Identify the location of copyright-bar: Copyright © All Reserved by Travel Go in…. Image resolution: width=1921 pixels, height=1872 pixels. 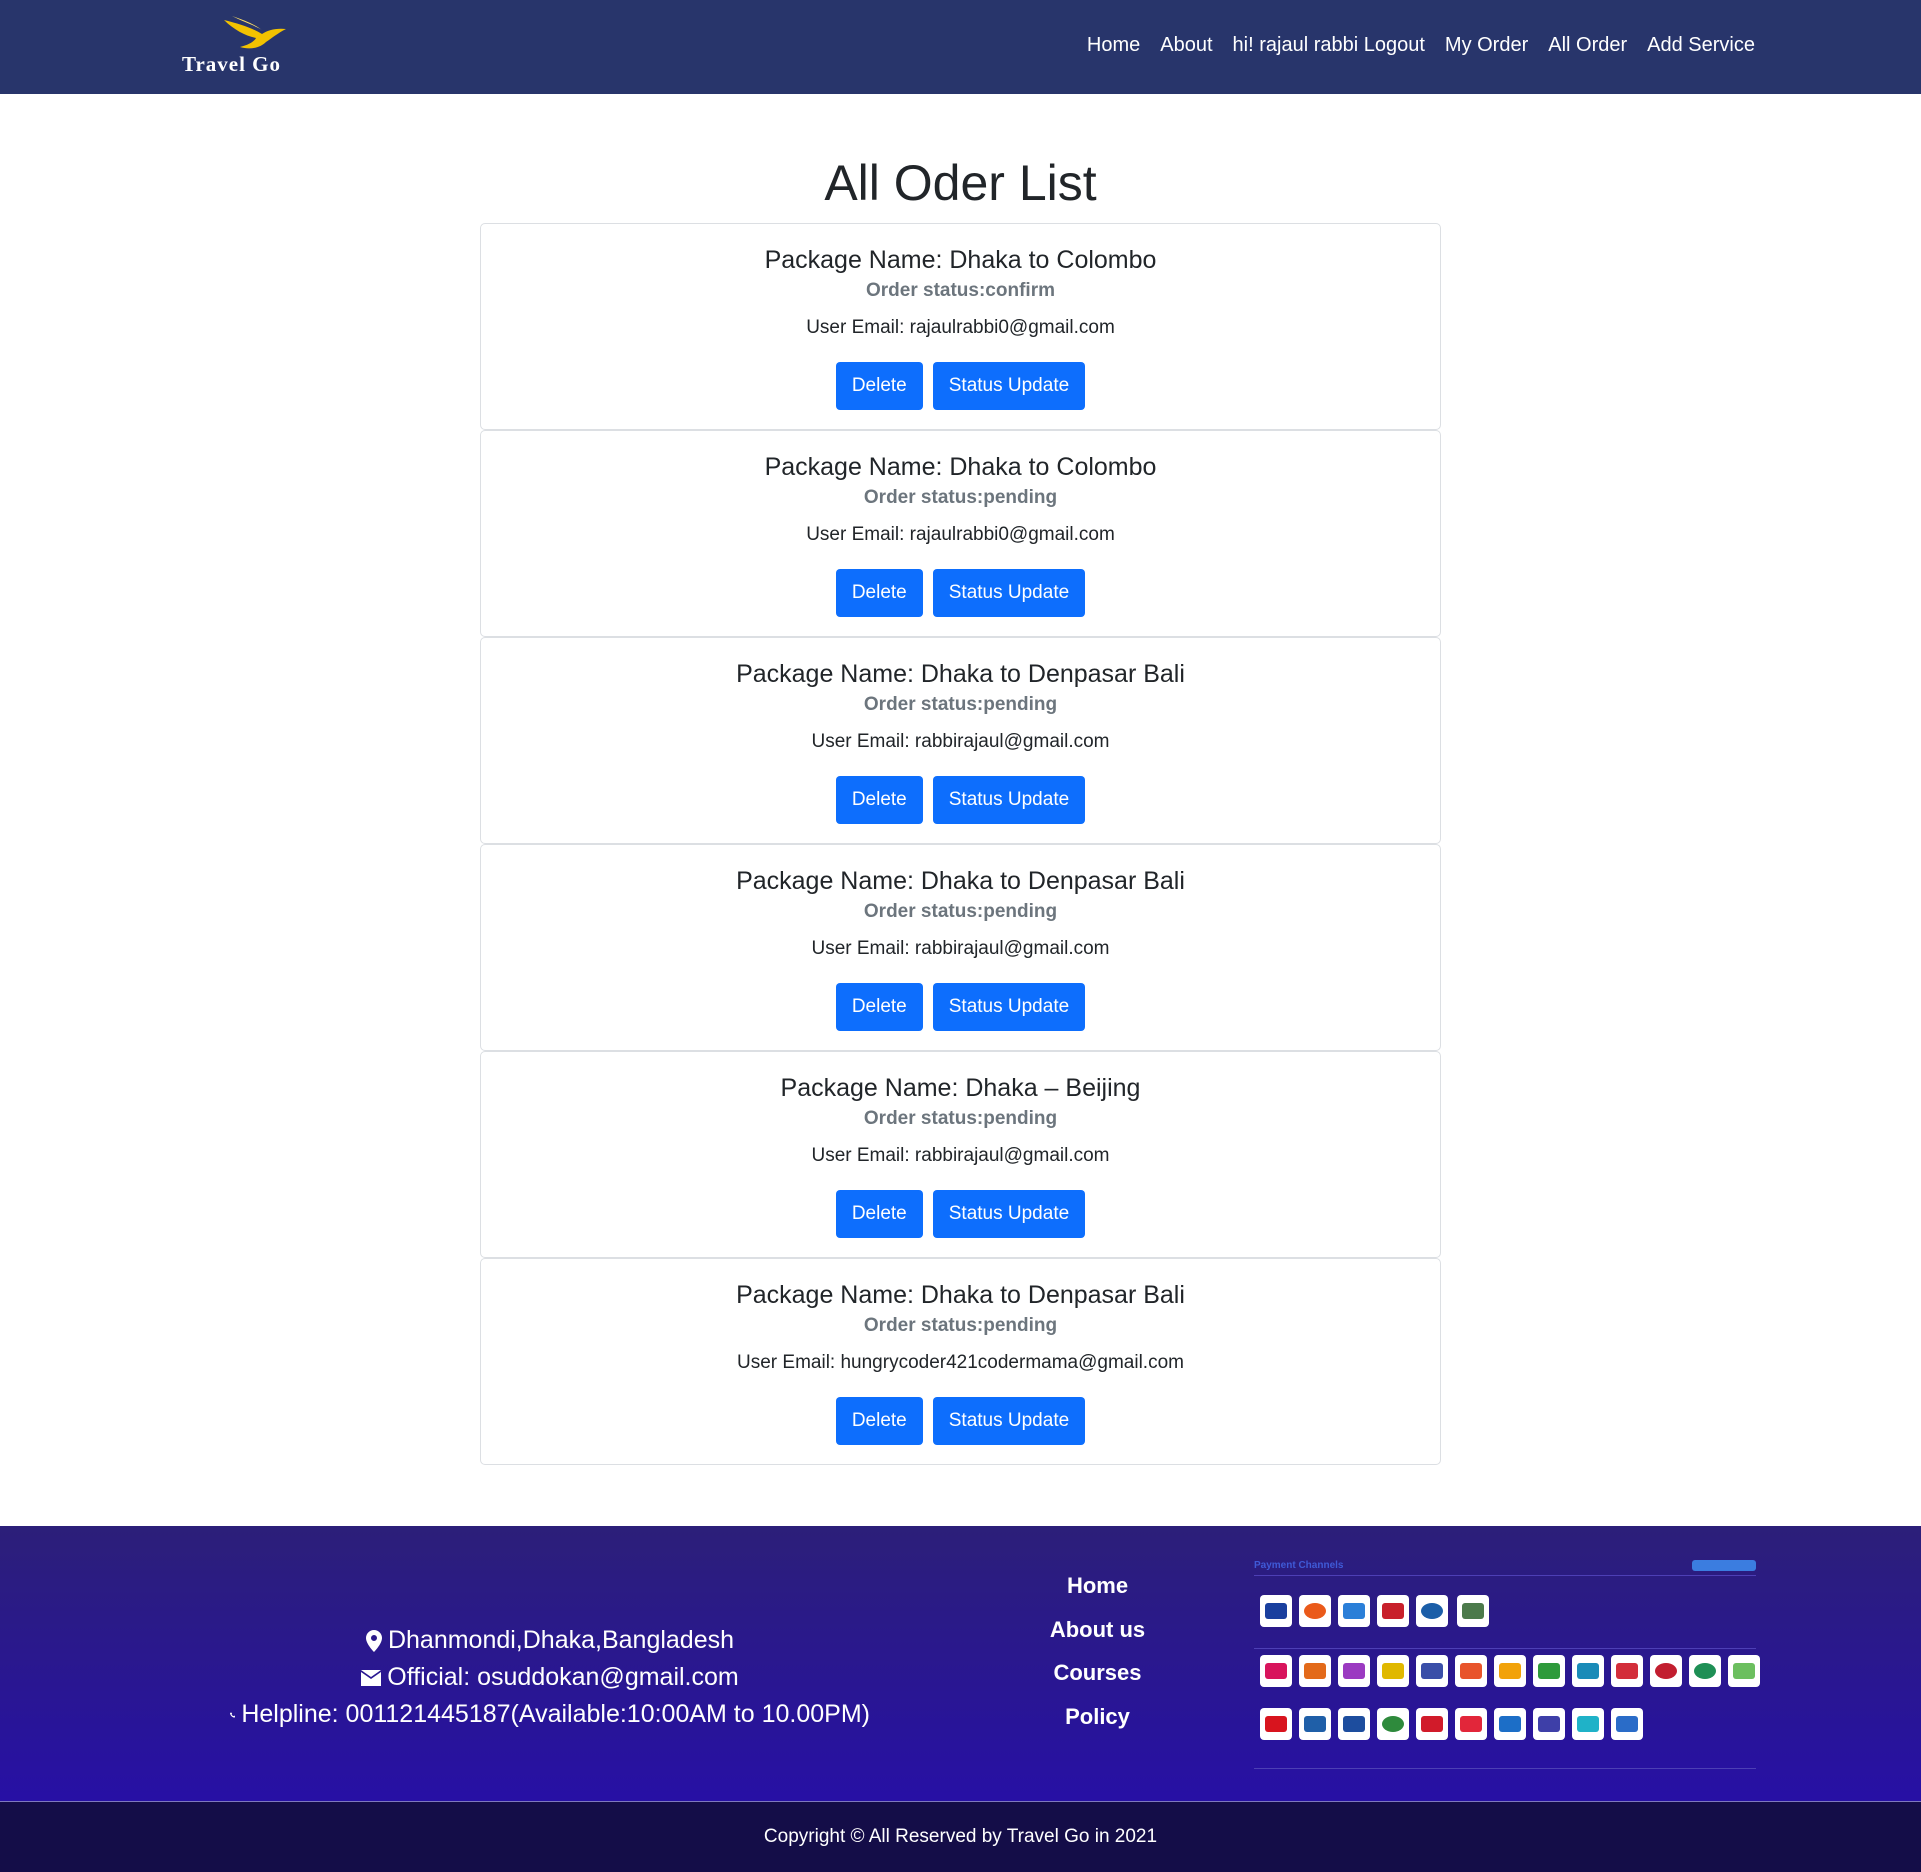
(960, 1837).